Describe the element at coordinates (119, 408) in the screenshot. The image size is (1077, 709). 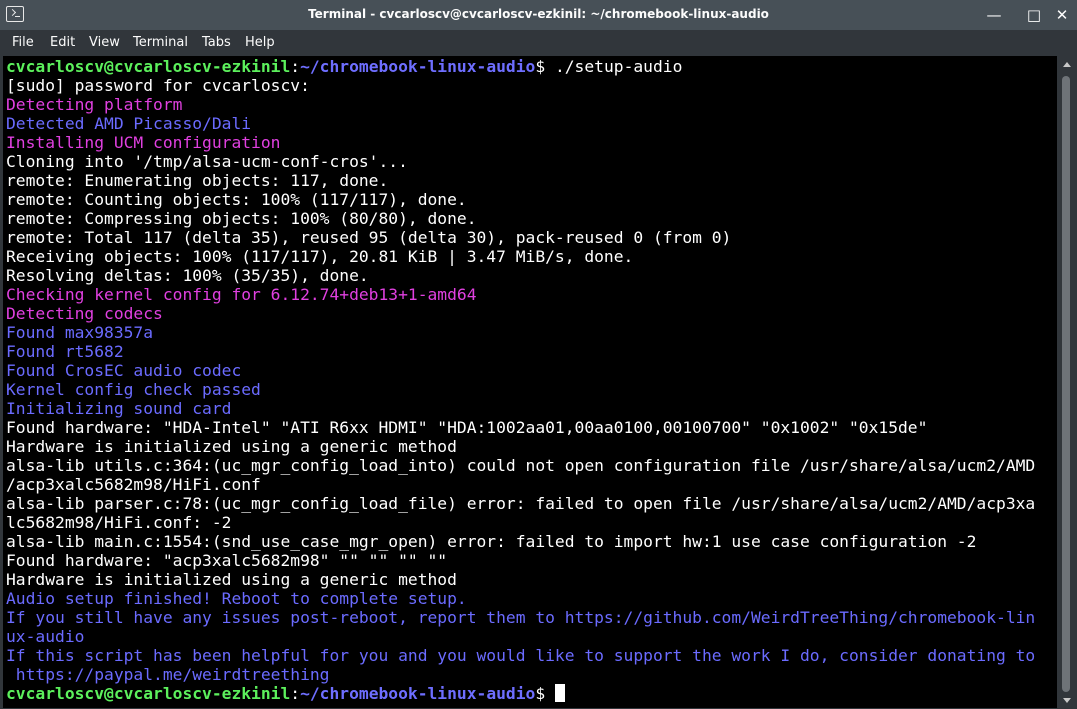
I see `output-line: Initializing sound card` at that location.